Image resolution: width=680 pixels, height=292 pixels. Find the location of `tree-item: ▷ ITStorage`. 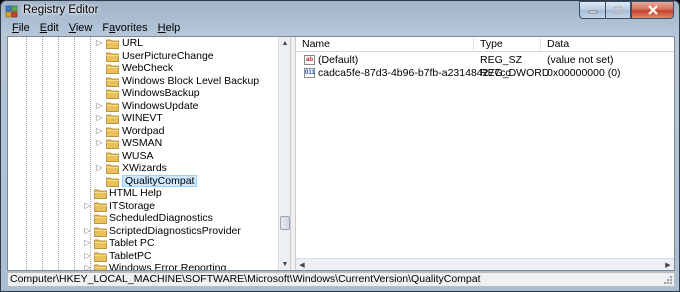

tree-item: ▷ ITStorage is located at coordinates (141, 206).